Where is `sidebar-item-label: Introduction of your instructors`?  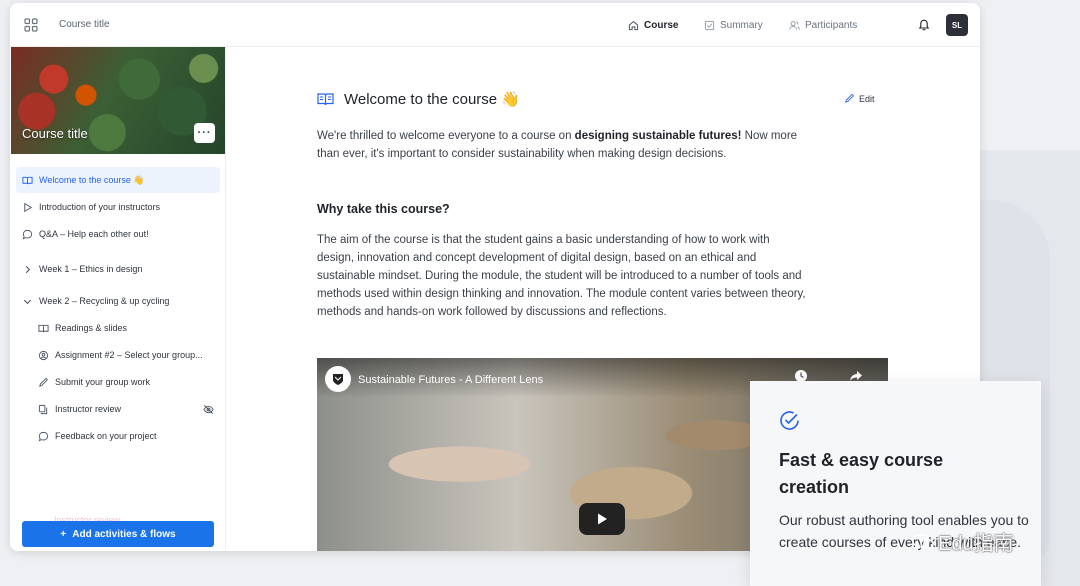 sidebar-item-label: Introduction of your instructors is located at coordinates (100, 207).